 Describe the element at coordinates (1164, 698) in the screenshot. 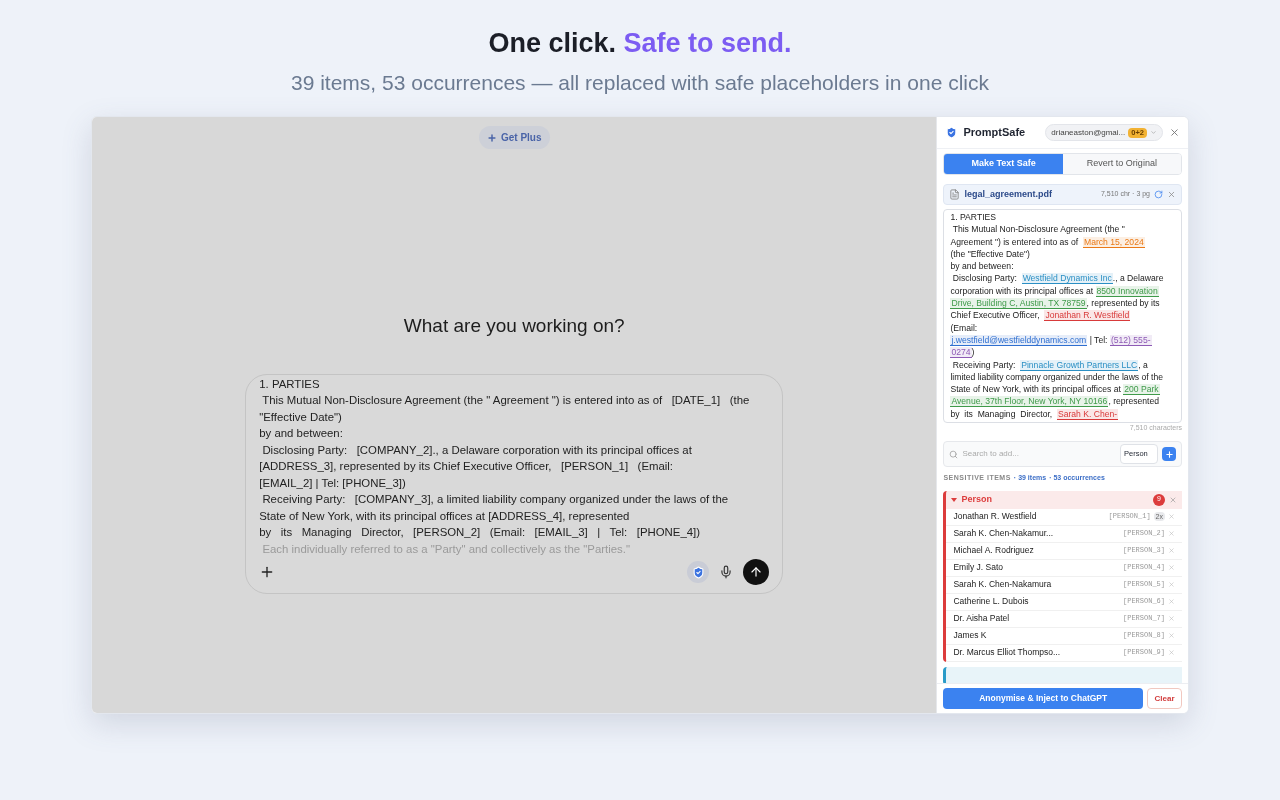

I see `clear-button: Clear` at that location.